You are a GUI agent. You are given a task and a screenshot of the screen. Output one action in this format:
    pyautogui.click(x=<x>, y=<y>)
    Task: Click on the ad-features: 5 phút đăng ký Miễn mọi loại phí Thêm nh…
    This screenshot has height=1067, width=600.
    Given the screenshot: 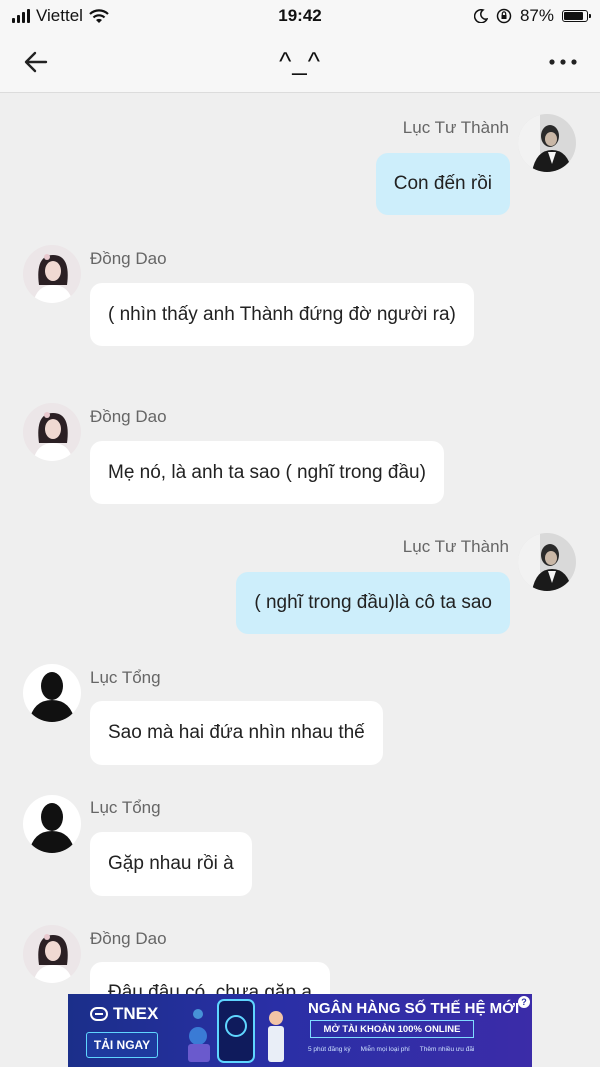 What is the action you would take?
    pyautogui.click(x=391, y=1049)
    